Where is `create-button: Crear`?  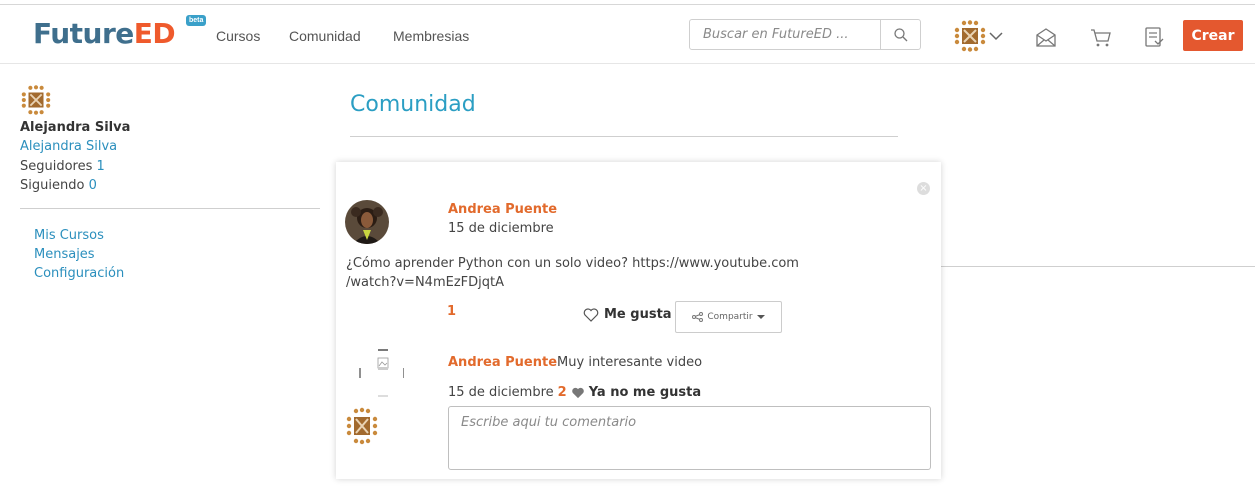
create-button: Crear is located at coordinates (1213, 35).